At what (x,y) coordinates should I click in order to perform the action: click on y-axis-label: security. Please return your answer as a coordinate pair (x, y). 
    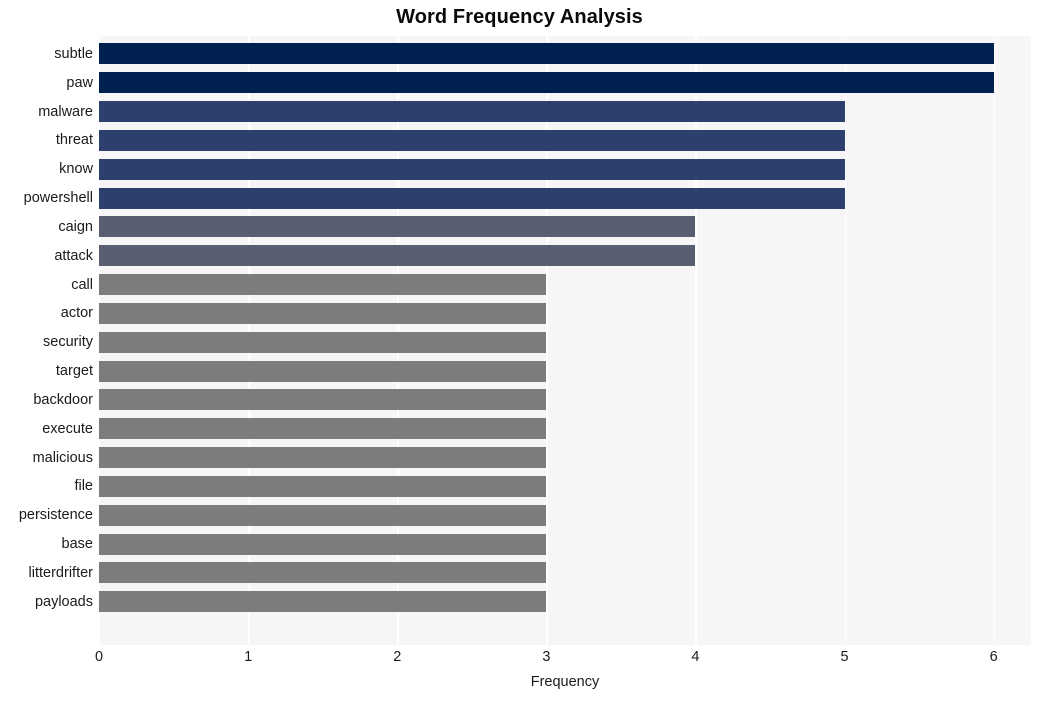
    Looking at the image, I should click on (68, 342).